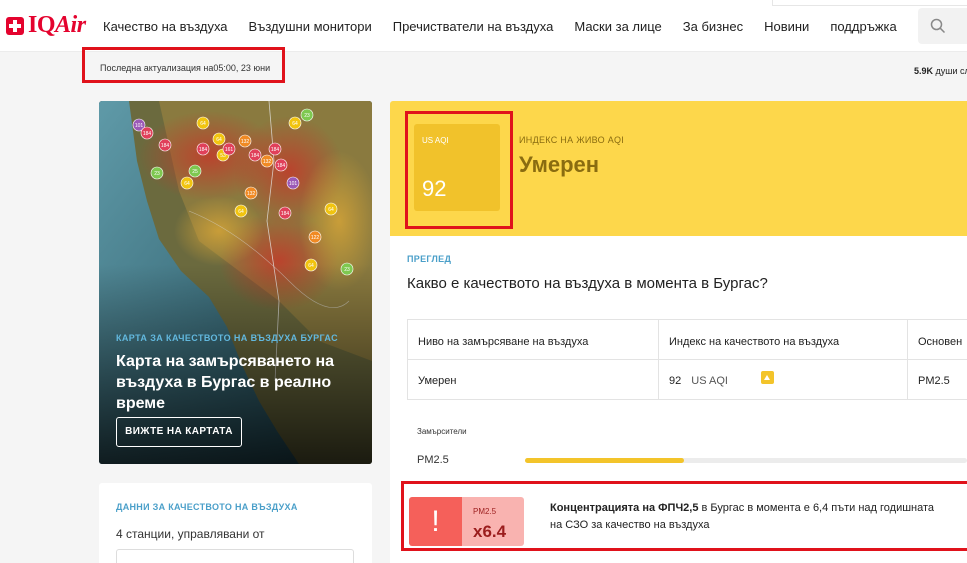 This screenshot has height=563, width=967. Describe the element at coordinates (863, 26) in the screenshot. I see `nav-item-support: поддръжка` at that location.